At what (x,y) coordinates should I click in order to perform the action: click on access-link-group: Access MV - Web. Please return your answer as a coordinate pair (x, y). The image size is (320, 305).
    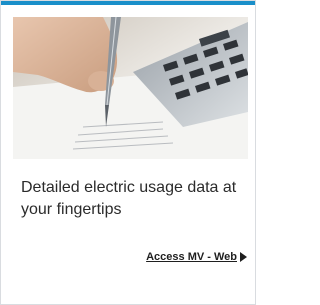
    Looking at the image, I should click on (196, 257).